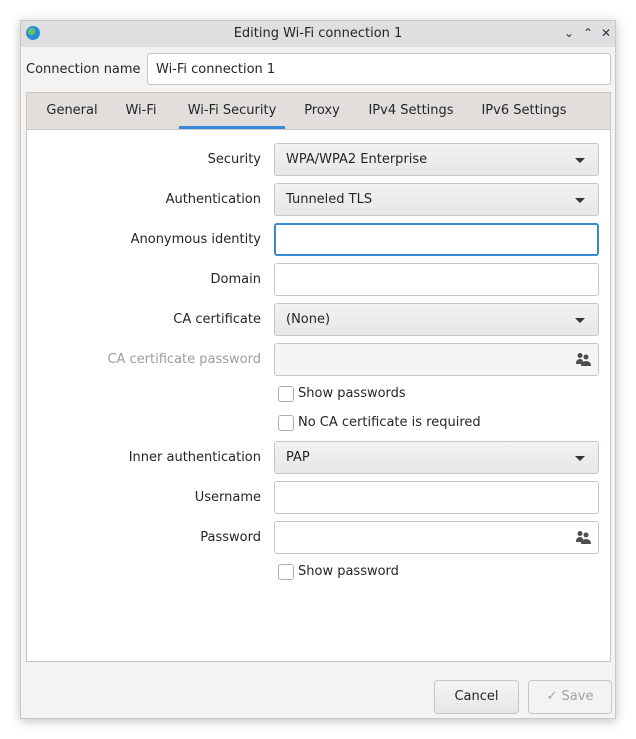 This screenshot has height=739, width=636. I want to click on tab-proxy: Proxy, so click(322, 111).